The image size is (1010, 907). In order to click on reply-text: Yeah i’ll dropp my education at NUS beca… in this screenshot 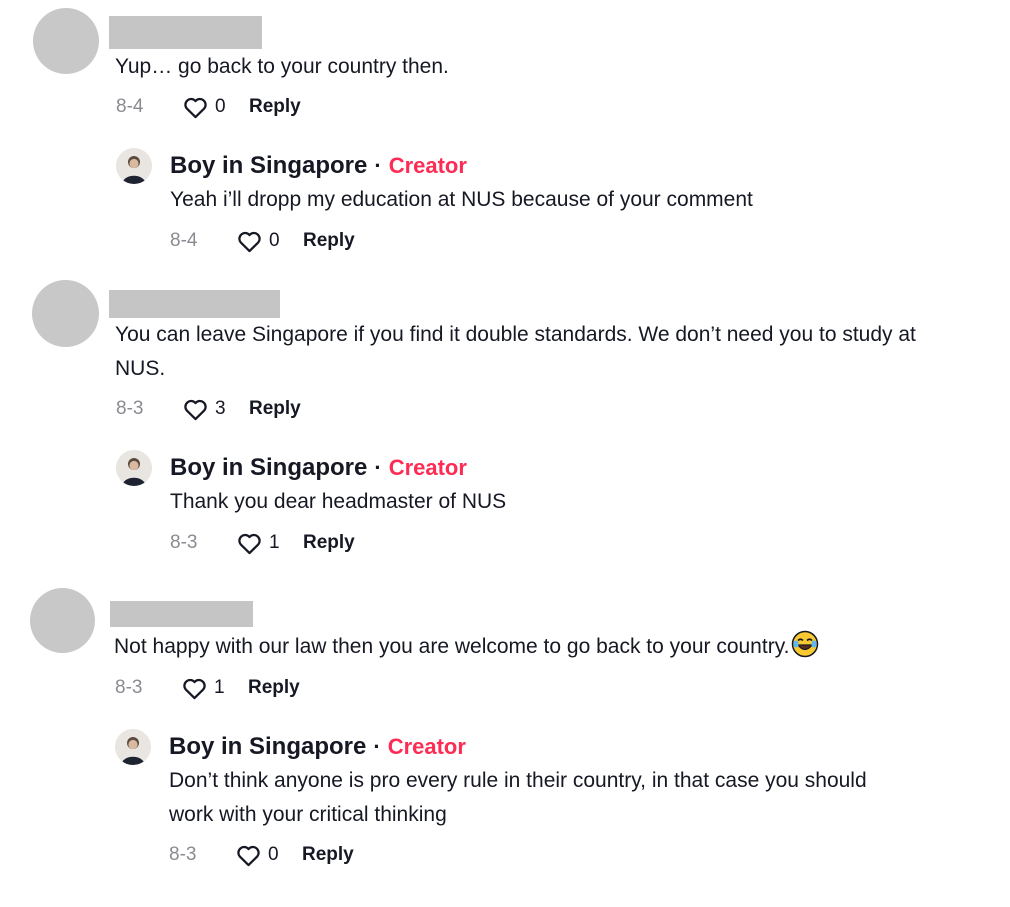, I will do `click(461, 199)`.